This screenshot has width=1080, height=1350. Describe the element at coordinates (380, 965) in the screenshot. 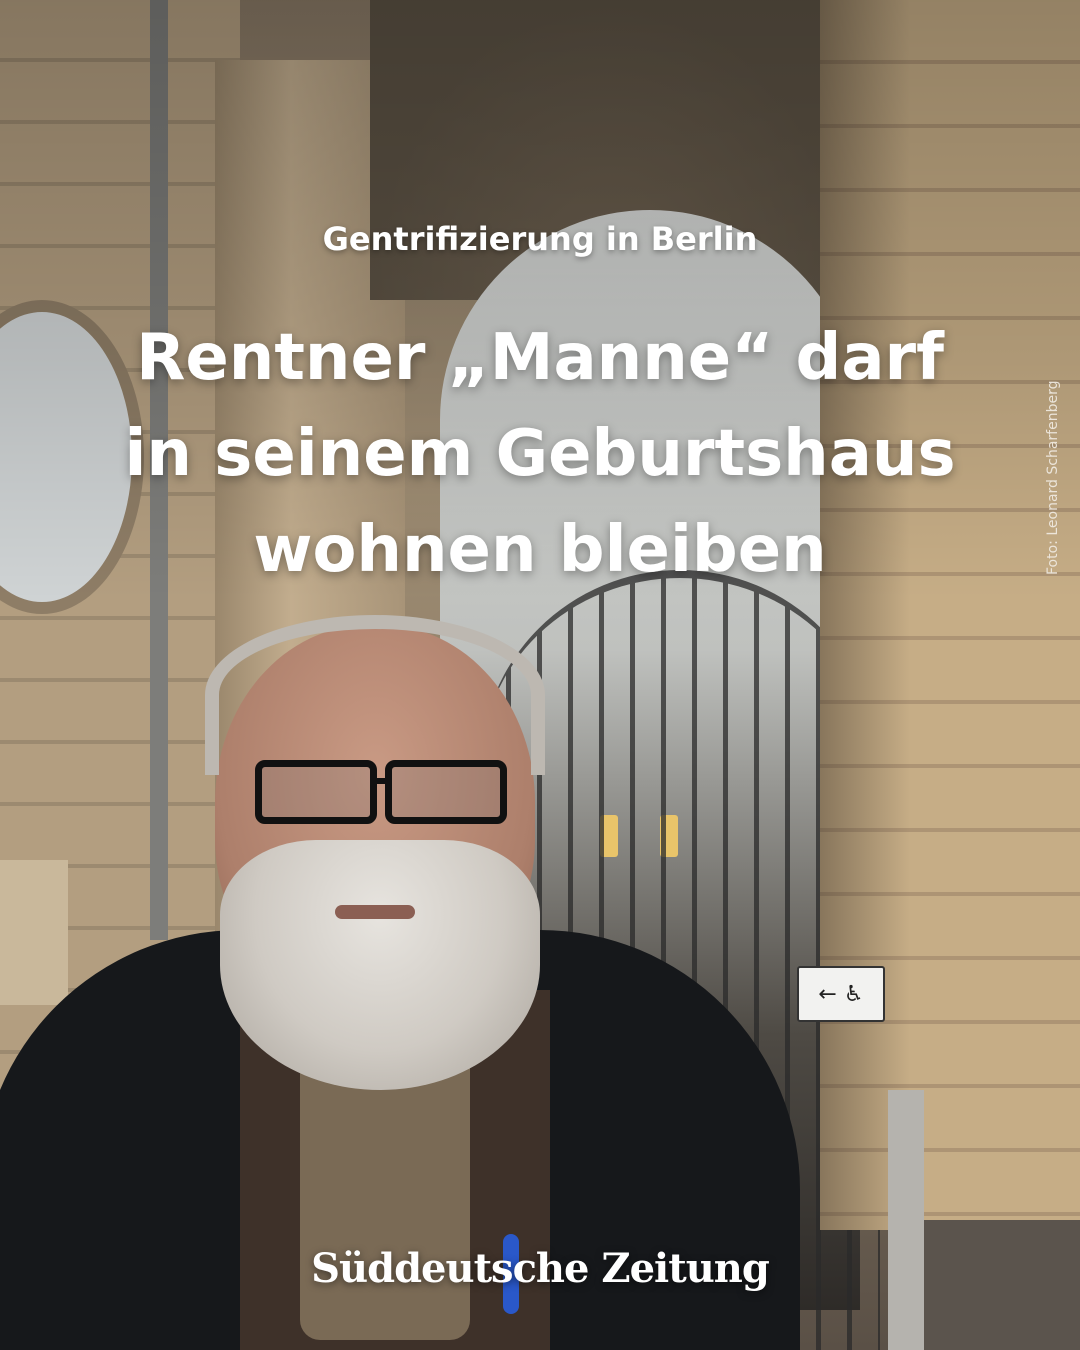

I see `person-beard` at that location.